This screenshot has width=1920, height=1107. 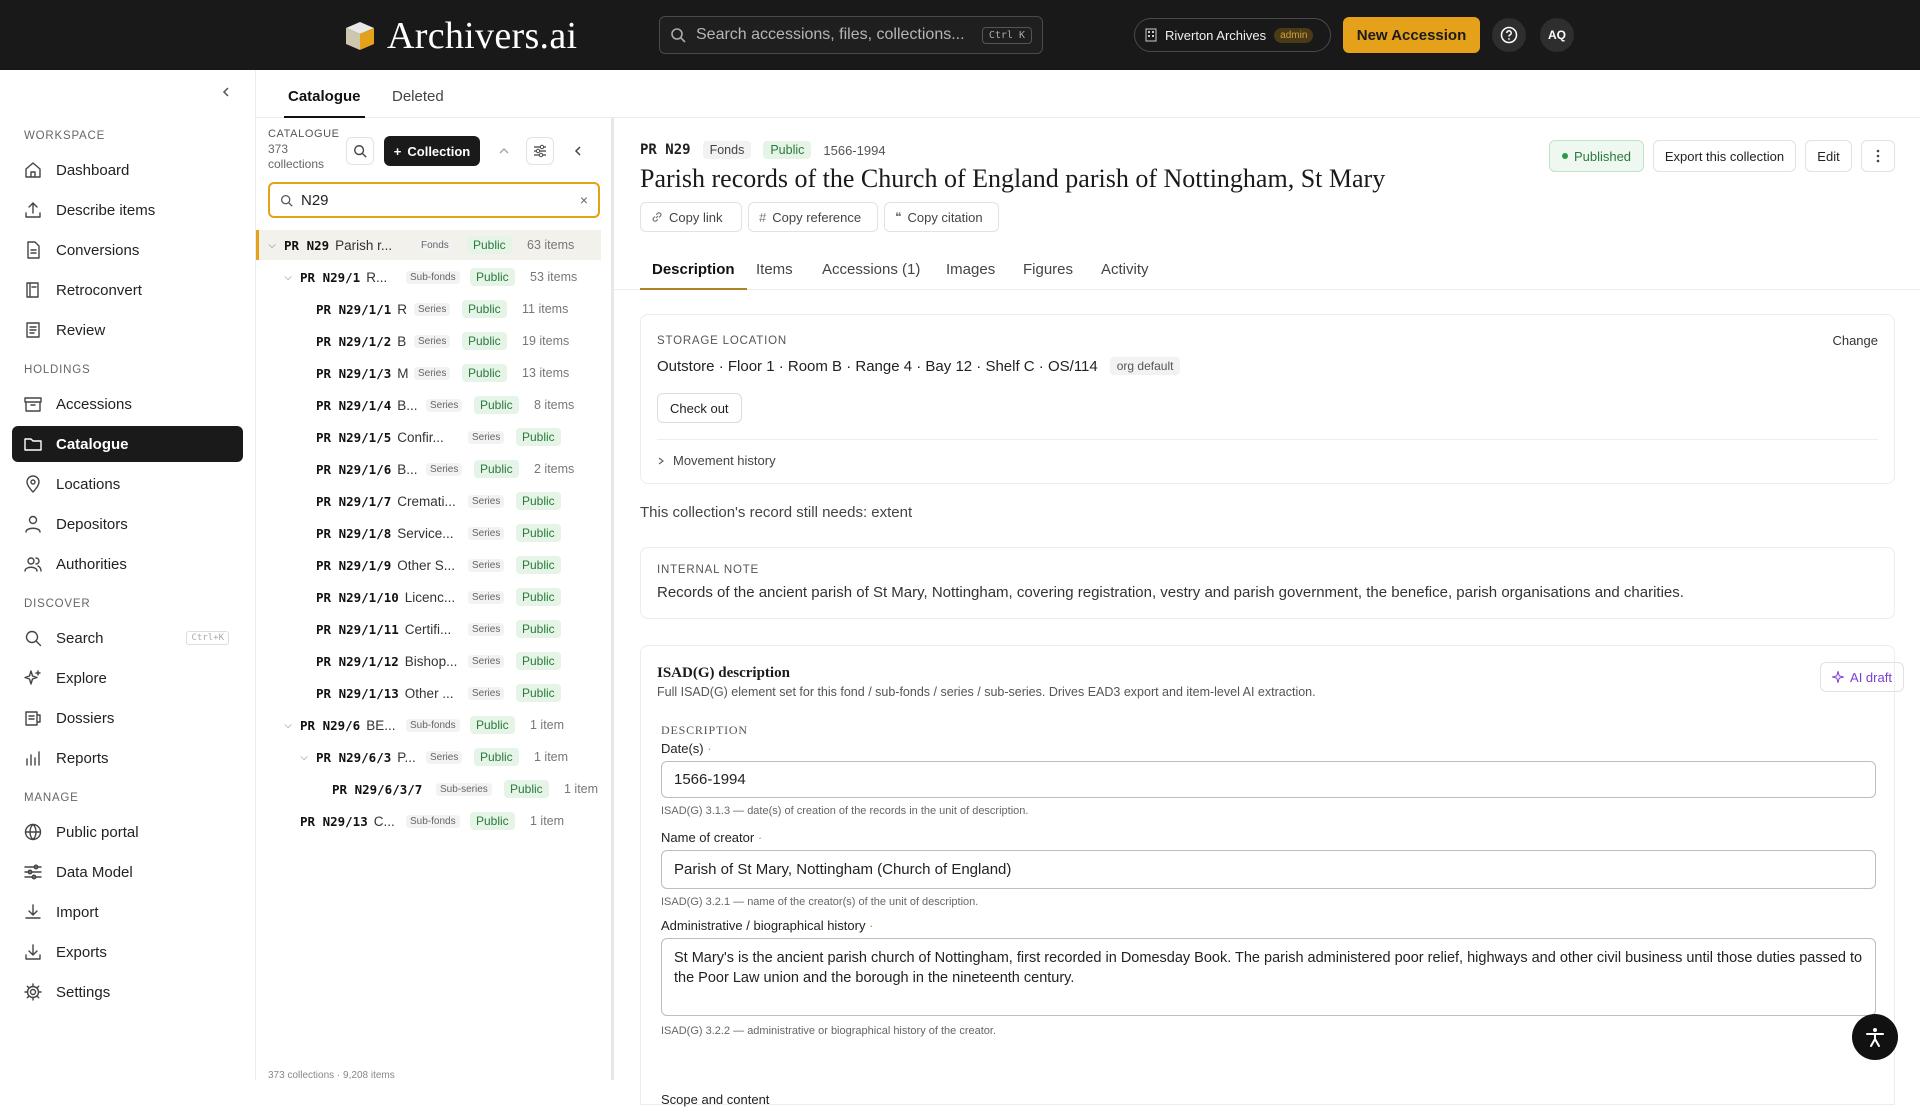 I want to click on sparkle-icon, so click(x=1838, y=677).